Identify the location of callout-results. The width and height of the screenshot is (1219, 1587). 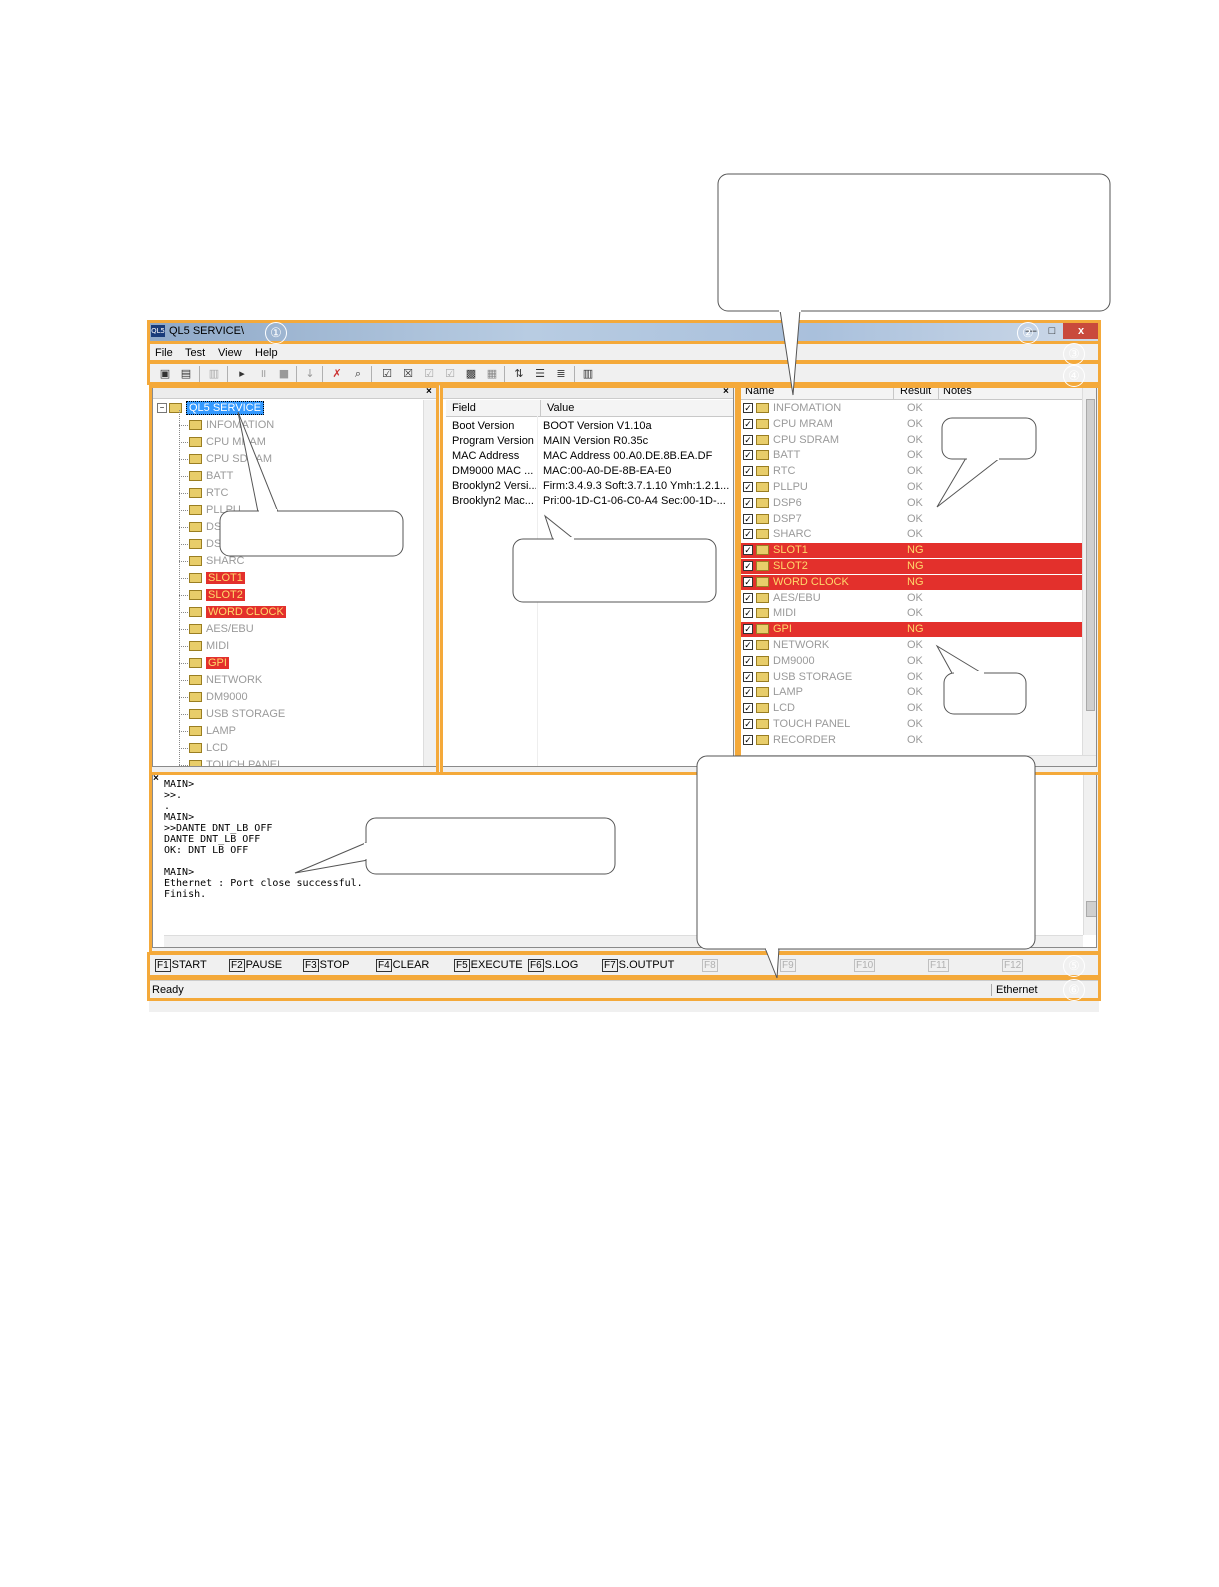
(914, 242).